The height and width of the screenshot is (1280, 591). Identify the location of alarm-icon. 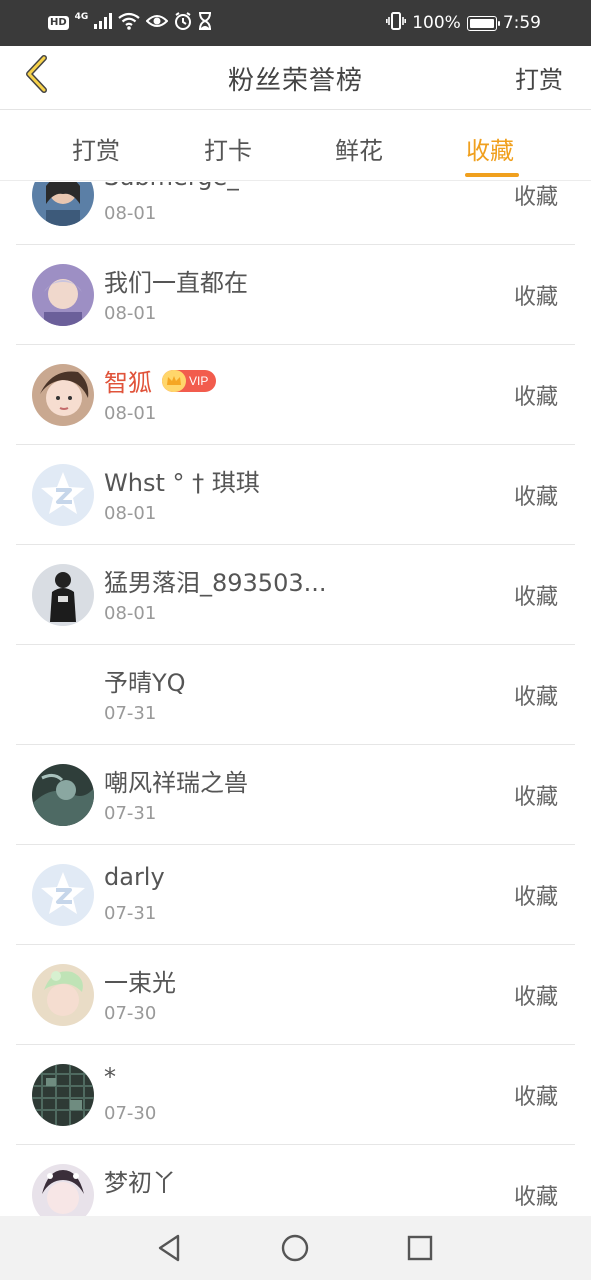
(183, 23).